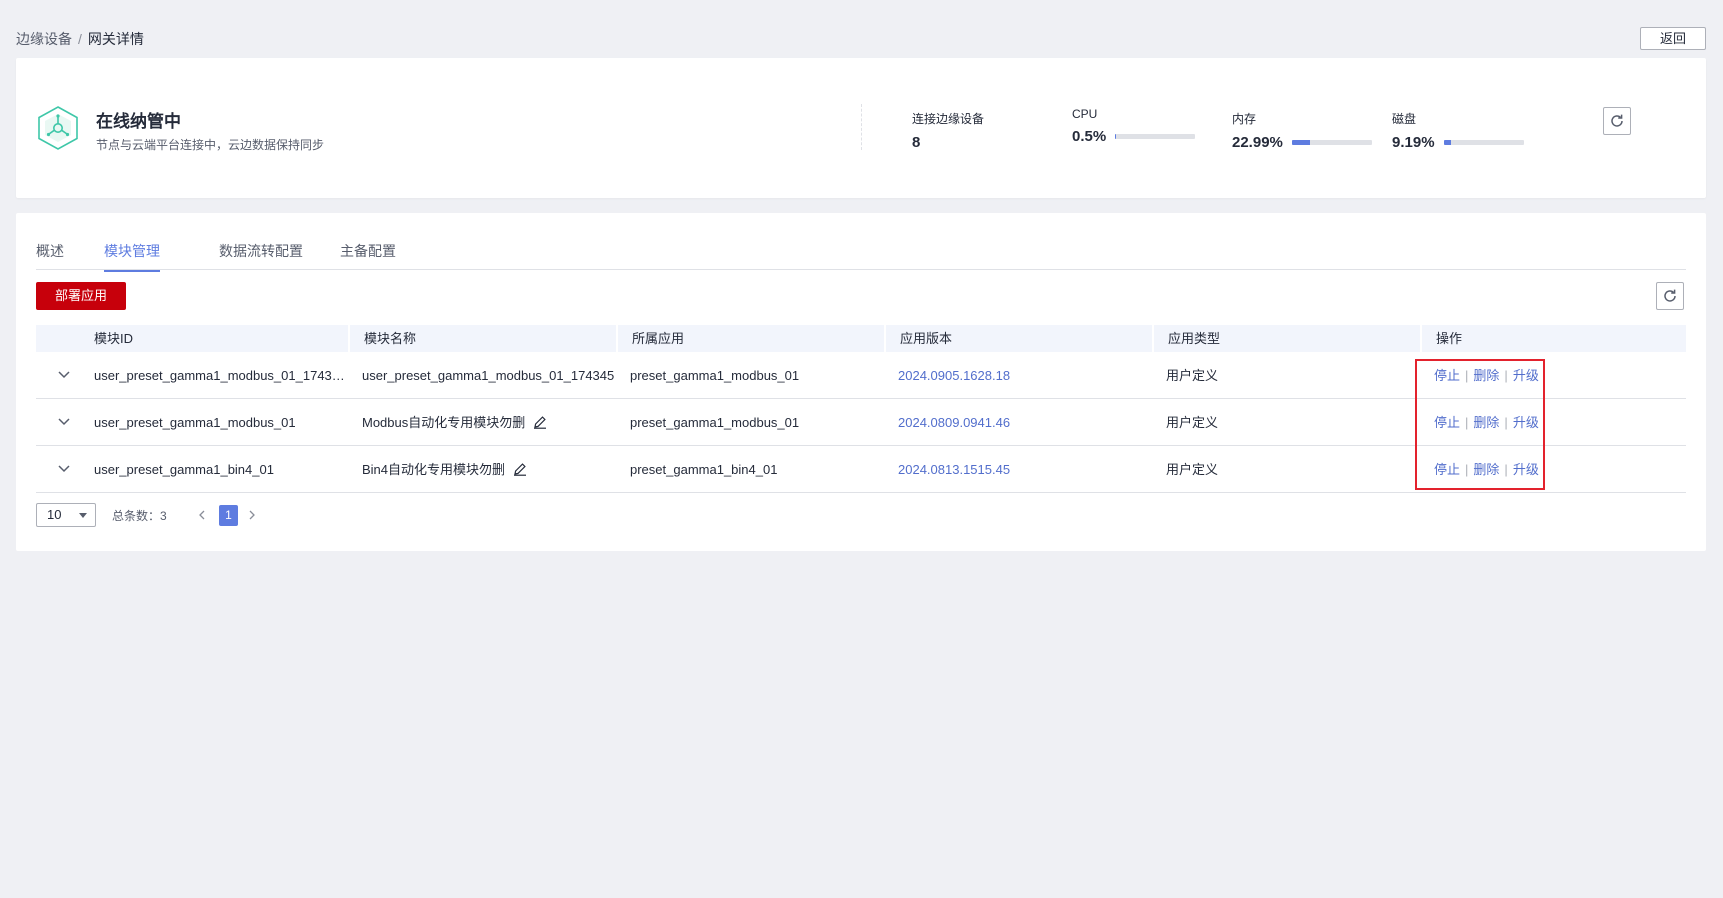 The image size is (1723, 898). Describe the element at coordinates (132, 256) in the screenshot. I see `tab-module-management: 模块管理` at that location.